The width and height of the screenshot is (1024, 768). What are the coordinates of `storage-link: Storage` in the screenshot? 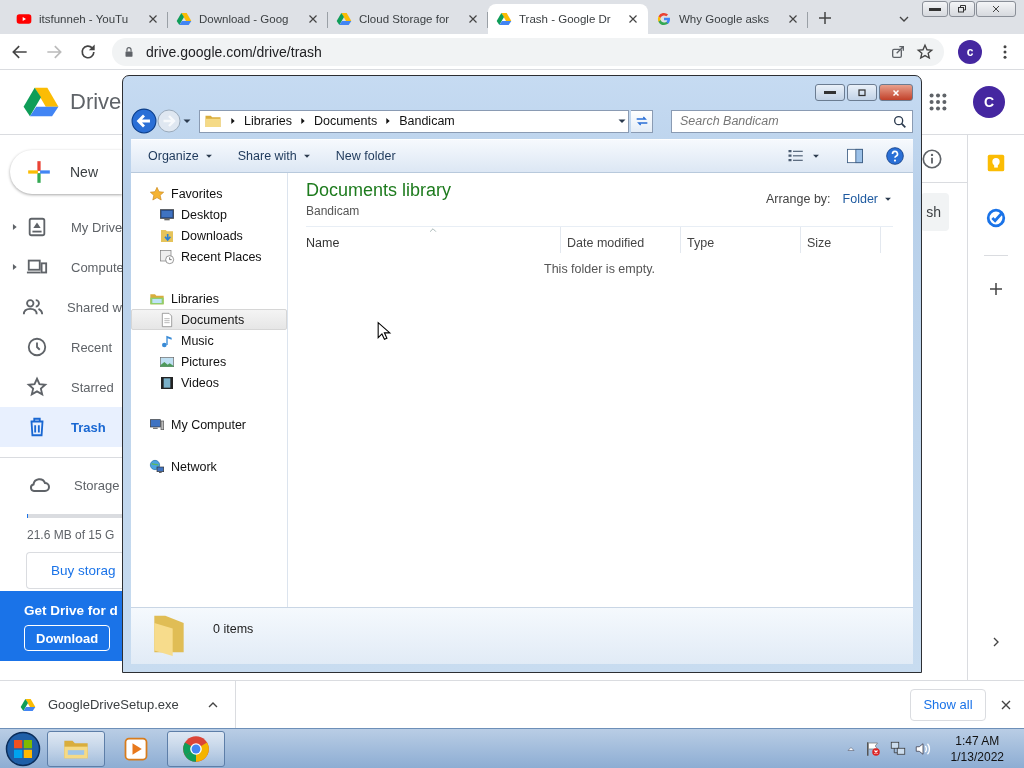 It's located at (61, 485).